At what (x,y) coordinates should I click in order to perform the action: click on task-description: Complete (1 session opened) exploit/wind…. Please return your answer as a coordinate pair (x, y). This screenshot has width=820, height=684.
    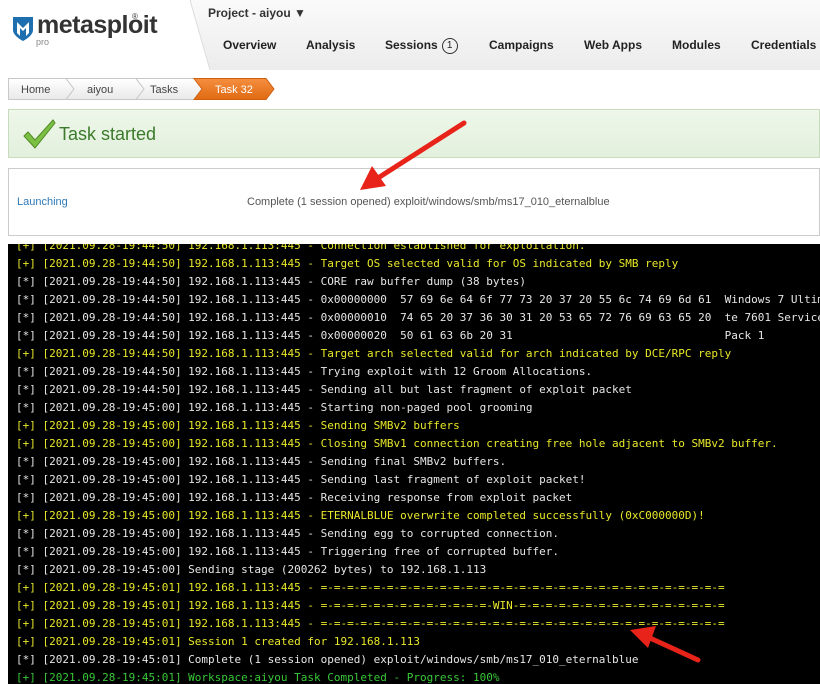
    Looking at the image, I should click on (428, 202).